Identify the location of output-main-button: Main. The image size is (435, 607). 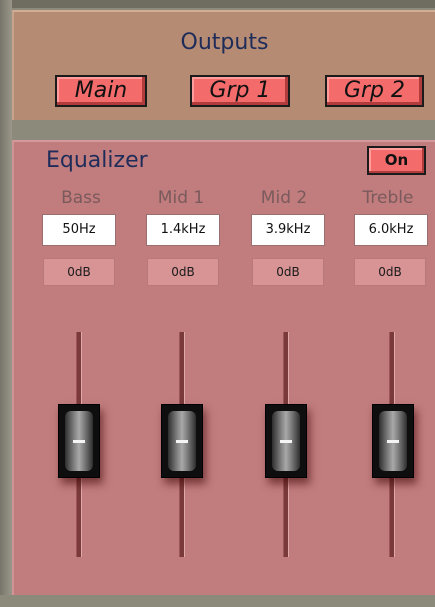
(101, 91).